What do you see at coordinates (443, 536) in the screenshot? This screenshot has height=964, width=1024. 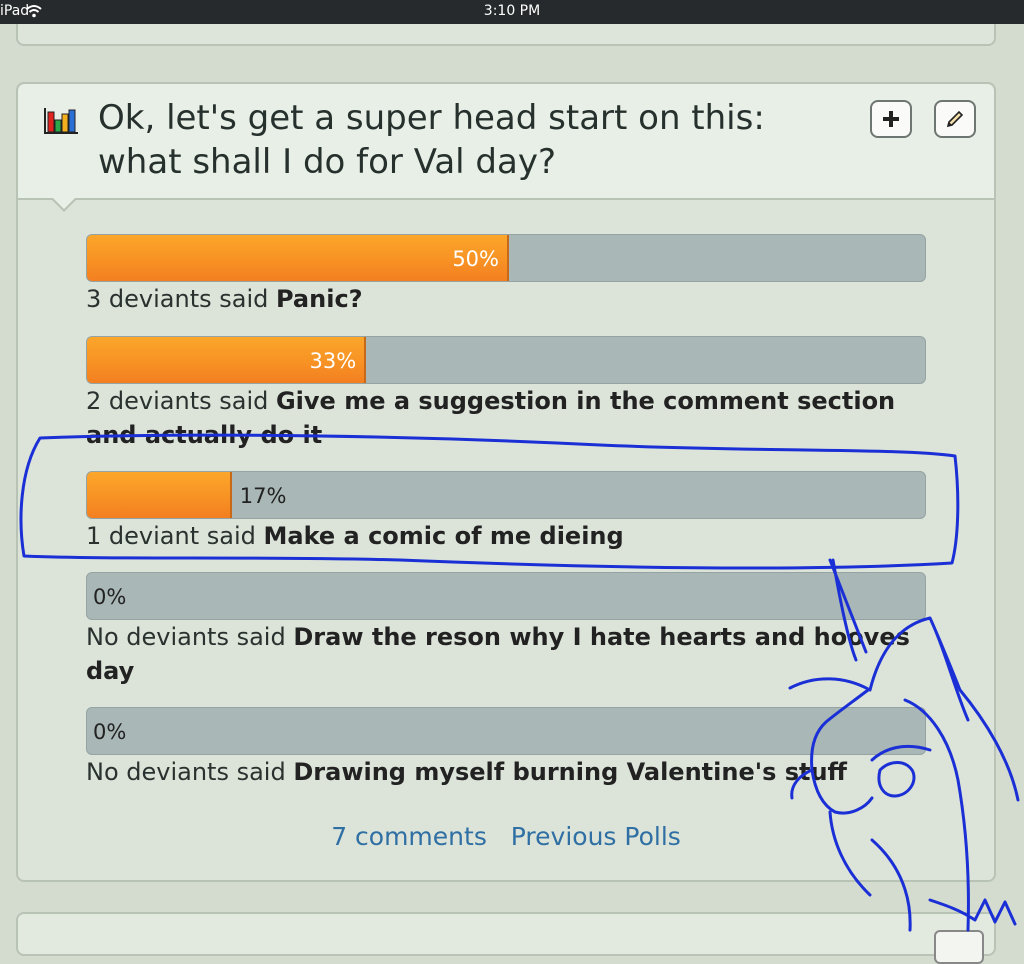 I see `option-answer: Make a comic of me dieing` at bounding box center [443, 536].